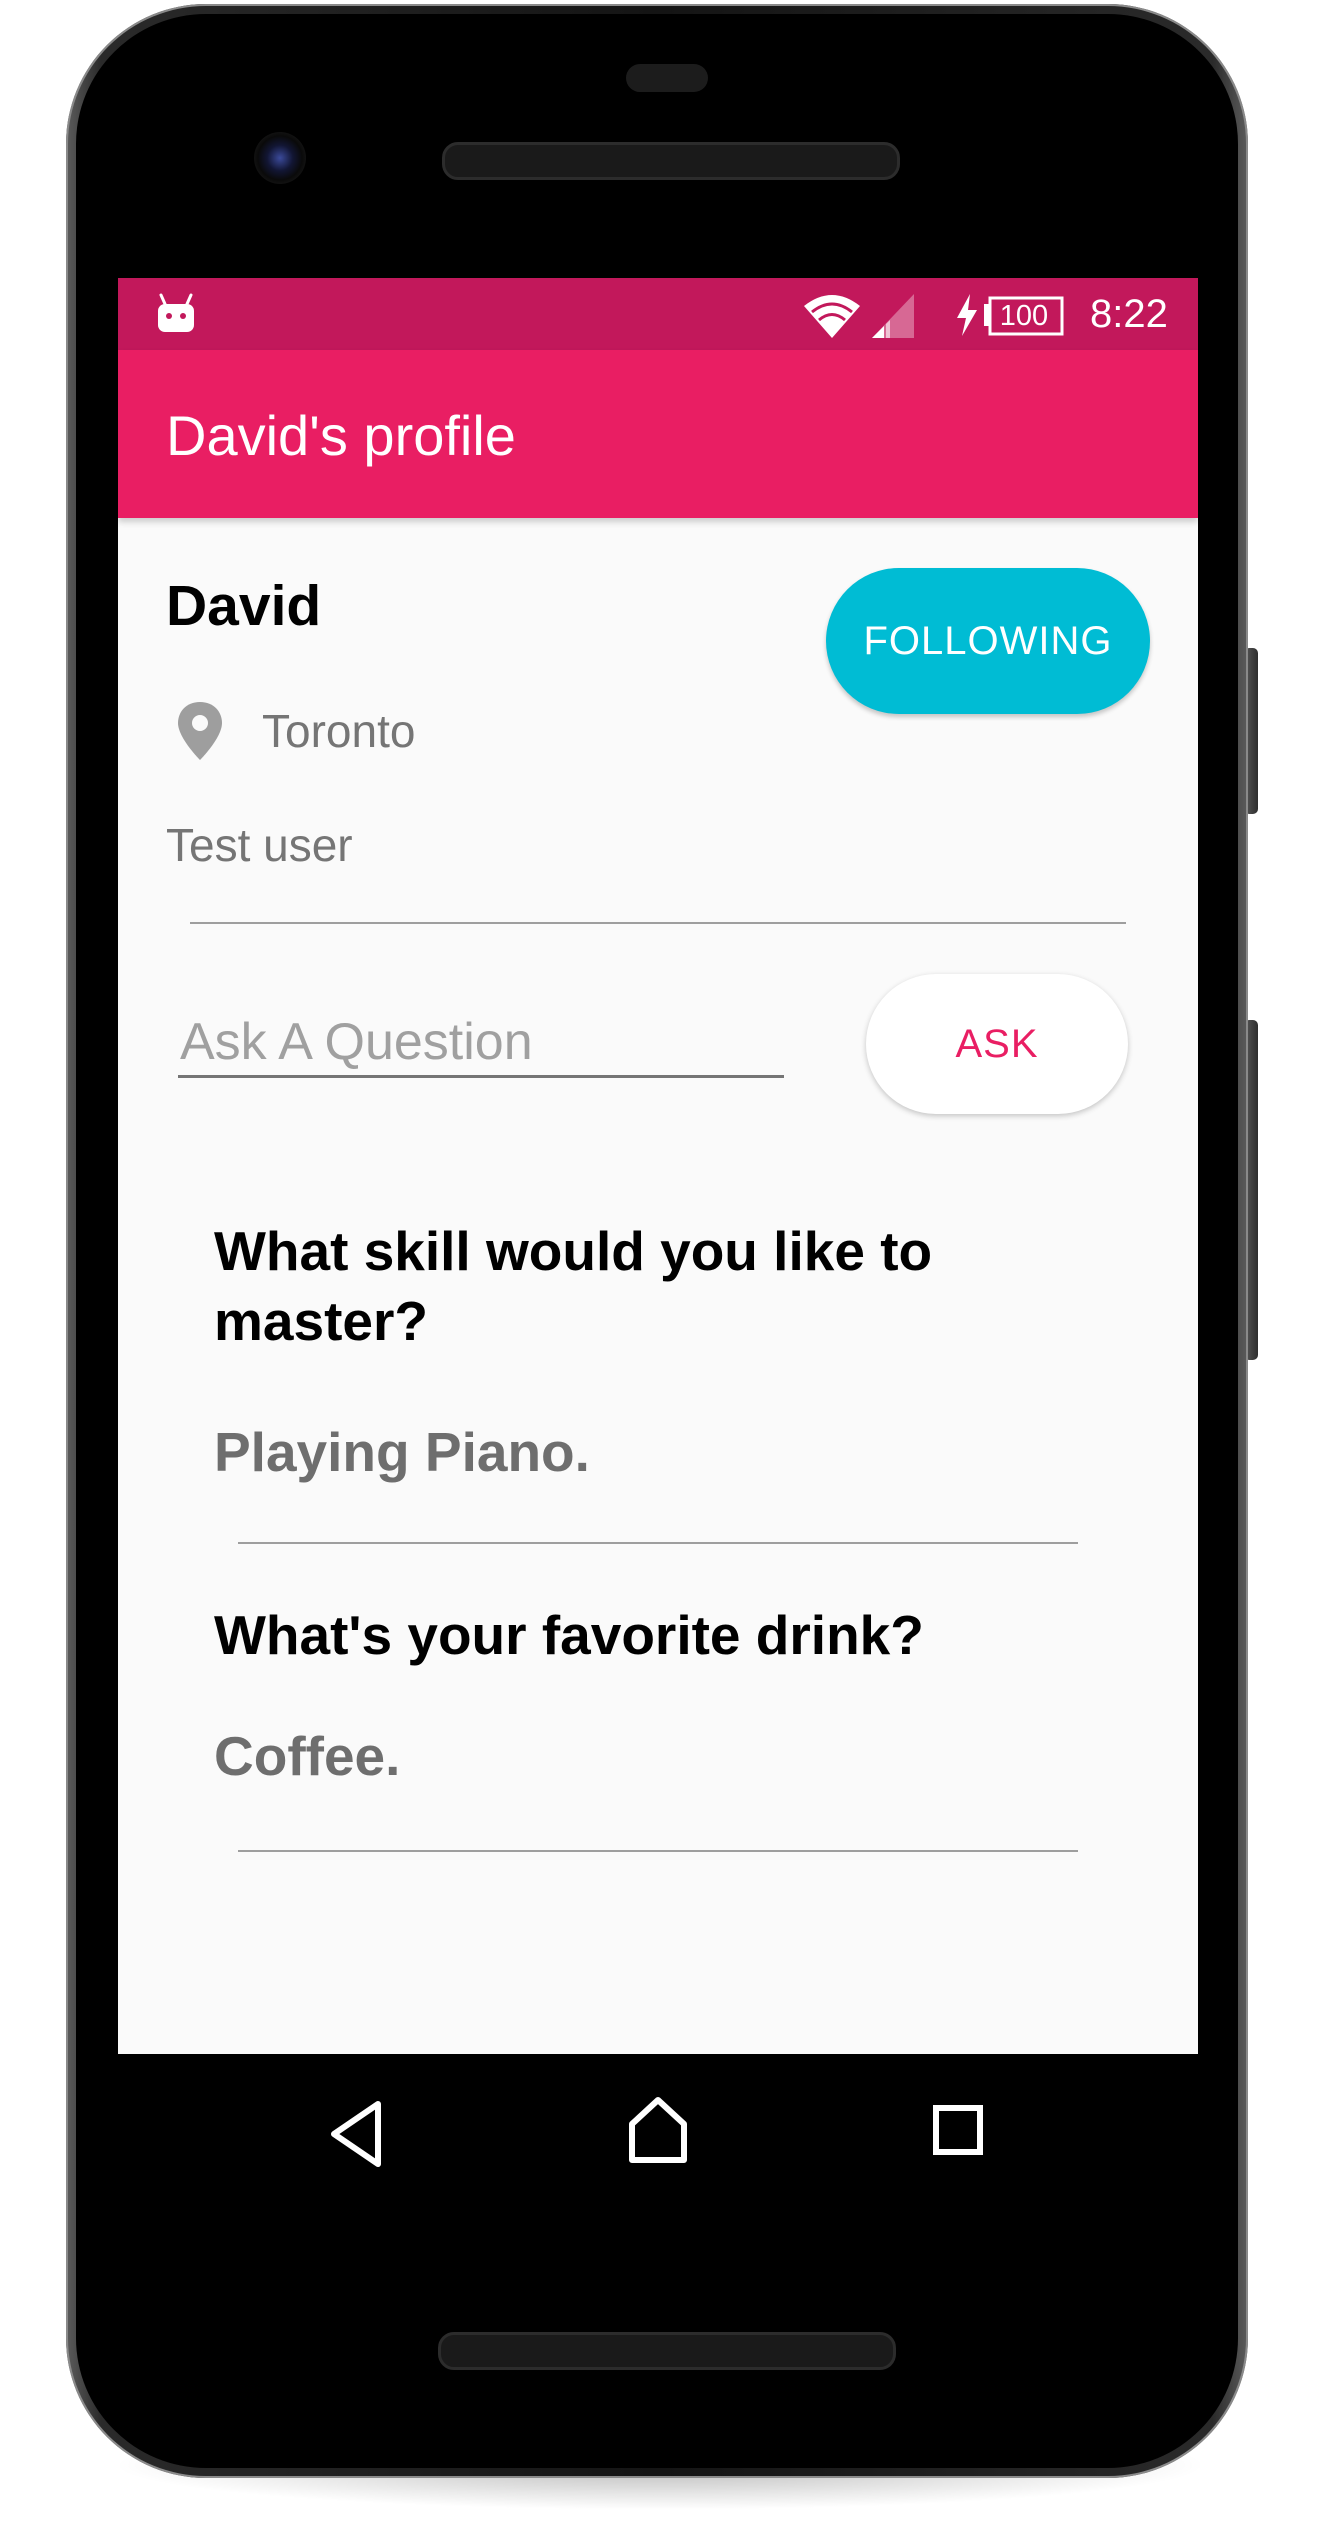 This screenshot has width=1330, height=2532. I want to click on home-icon, so click(658, 2130).